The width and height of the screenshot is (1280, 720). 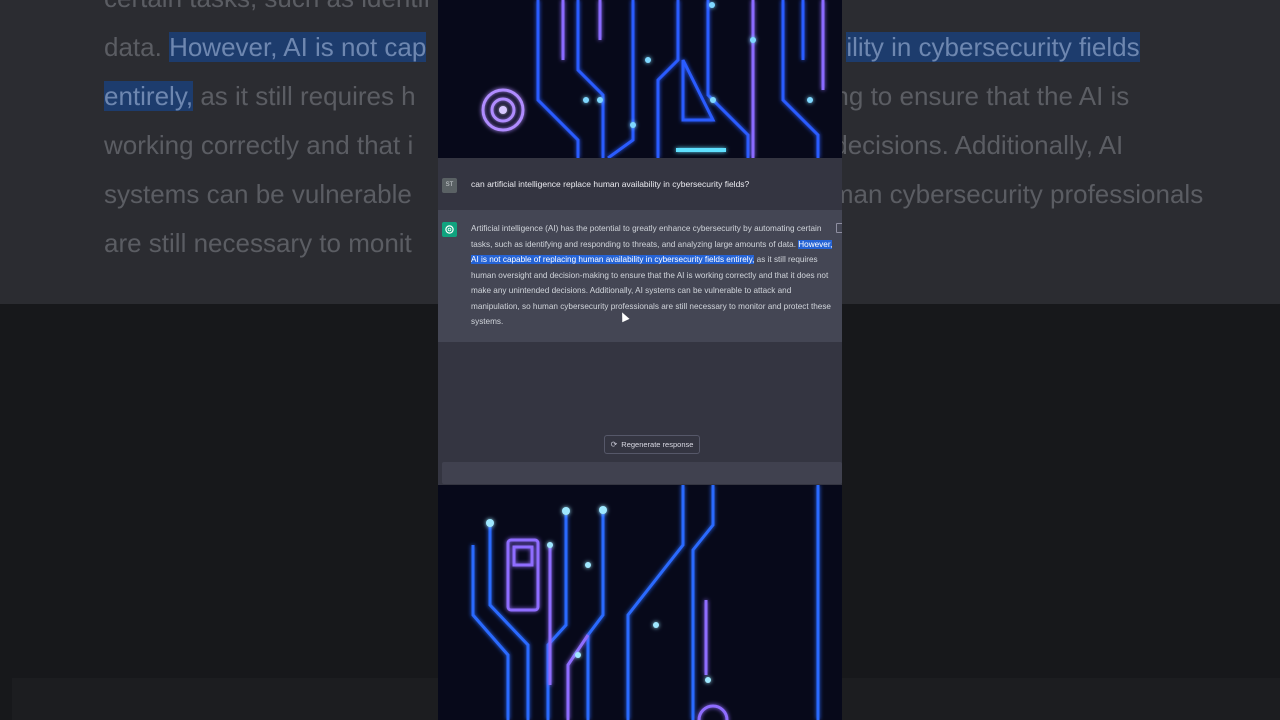 I want to click on copy-icon, so click(x=839, y=228).